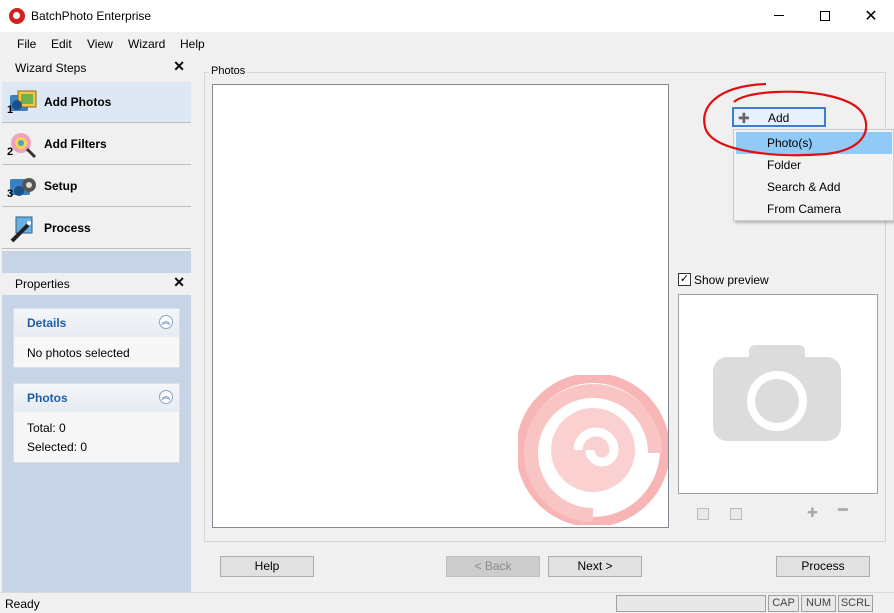 The width and height of the screenshot is (894, 613). Describe the element at coordinates (823, 566) in the screenshot. I see `process-button: Process` at that location.